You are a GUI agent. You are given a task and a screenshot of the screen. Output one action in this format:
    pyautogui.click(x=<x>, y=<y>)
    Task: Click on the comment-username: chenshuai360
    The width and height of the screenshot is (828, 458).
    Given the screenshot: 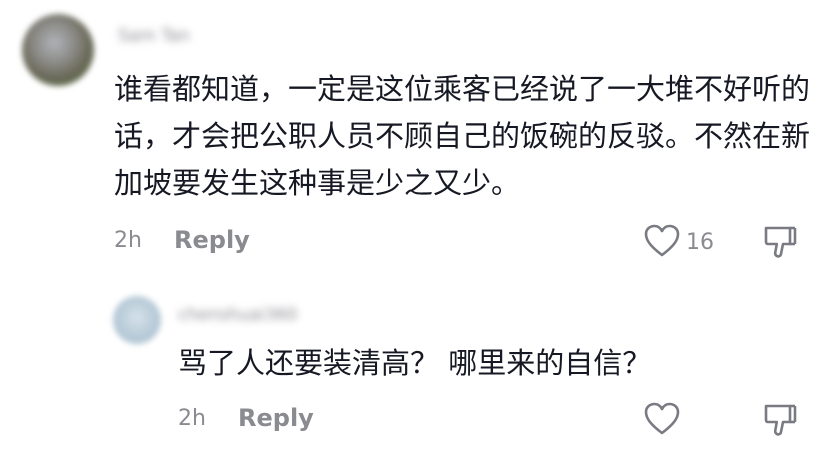 What is the action you would take?
    pyautogui.click(x=237, y=315)
    